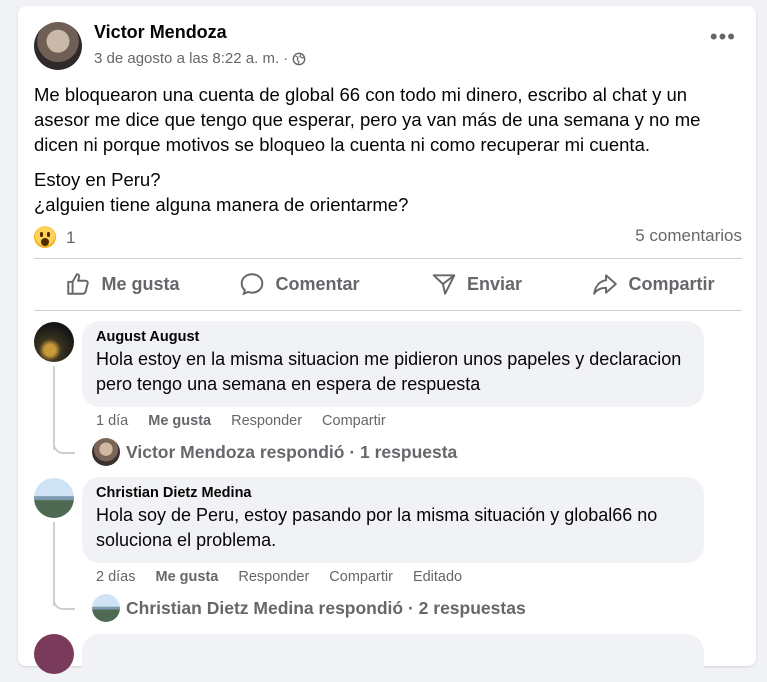 This screenshot has width=767, height=682. What do you see at coordinates (393, 493) in the screenshot?
I see `commenter-name: Christian Dietz Medina` at bounding box center [393, 493].